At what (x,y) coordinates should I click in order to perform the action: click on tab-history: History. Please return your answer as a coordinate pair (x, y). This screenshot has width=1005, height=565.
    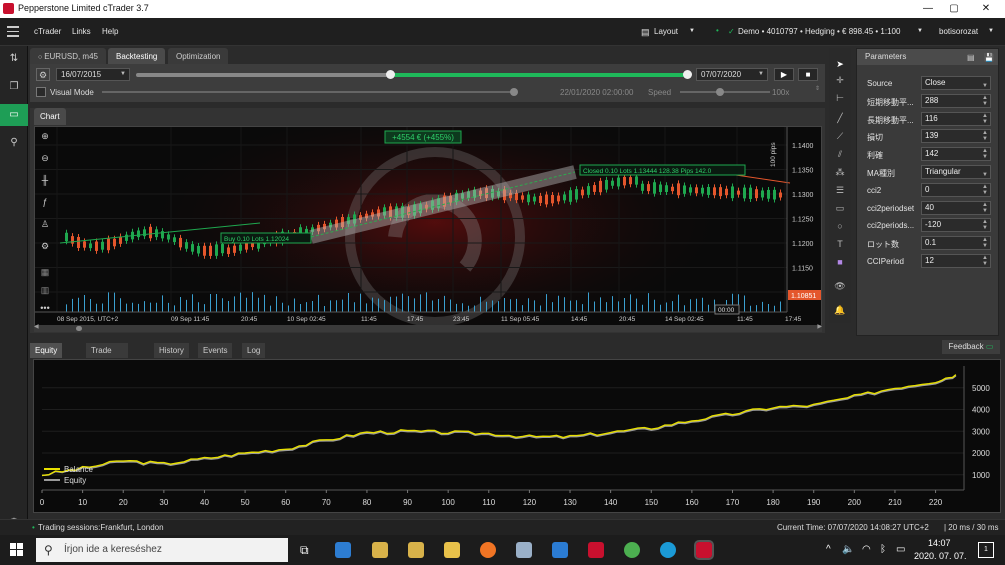
    Looking at the image, I should click on (171, 350).